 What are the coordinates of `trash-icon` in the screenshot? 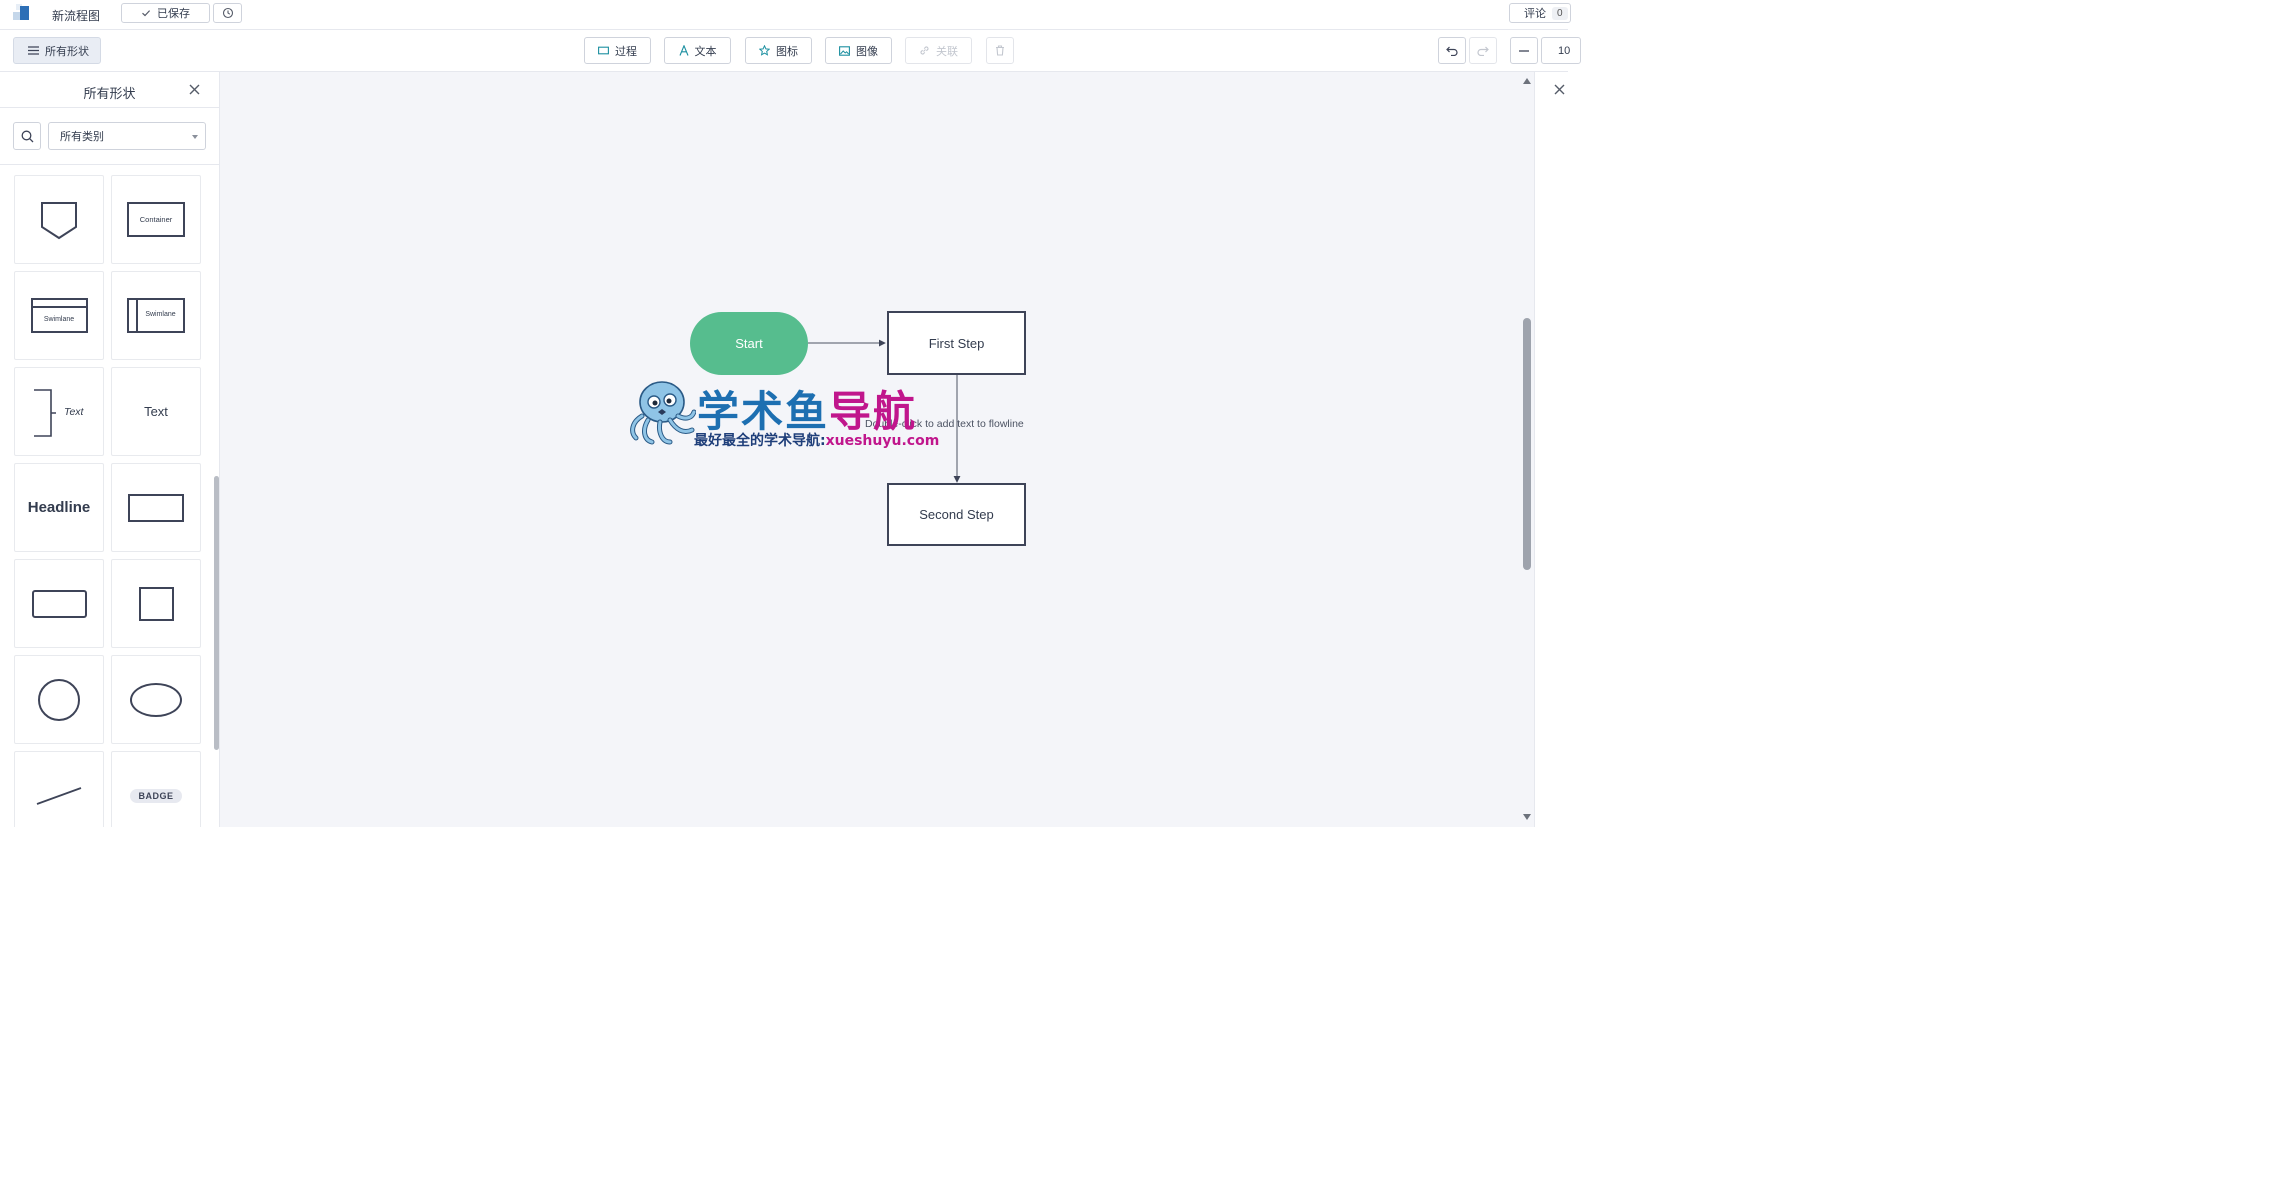 It's located at (1000, 50).